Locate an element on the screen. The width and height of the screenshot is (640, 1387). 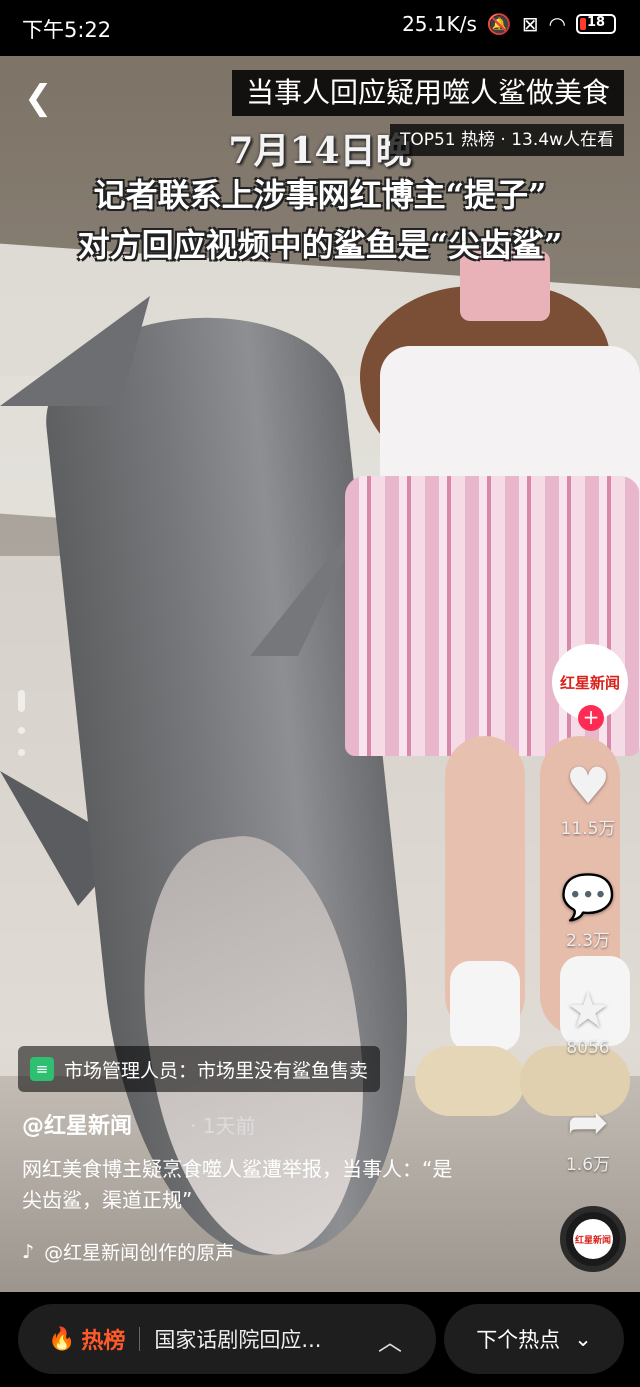
next-hot-button: 下个热点 ⌄ is located at coordinates (534, 1339).